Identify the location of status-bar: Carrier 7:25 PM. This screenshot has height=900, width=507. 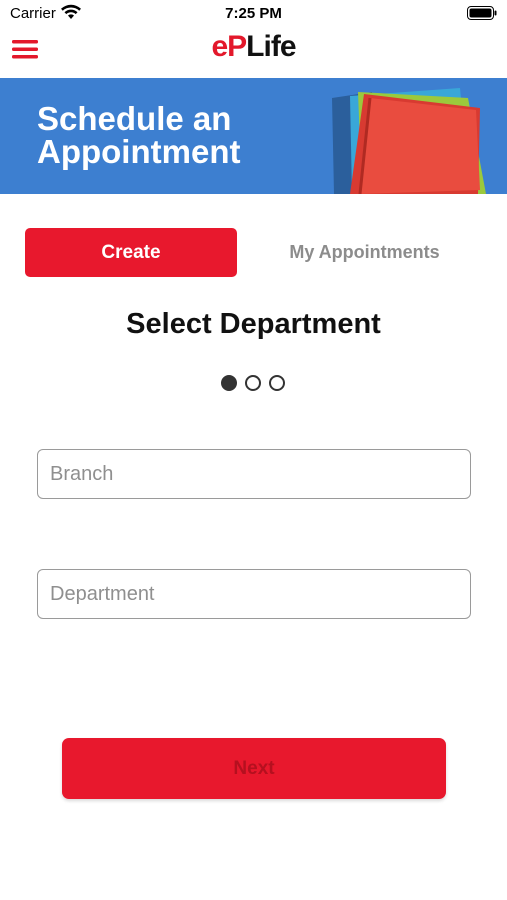
(253, 14).